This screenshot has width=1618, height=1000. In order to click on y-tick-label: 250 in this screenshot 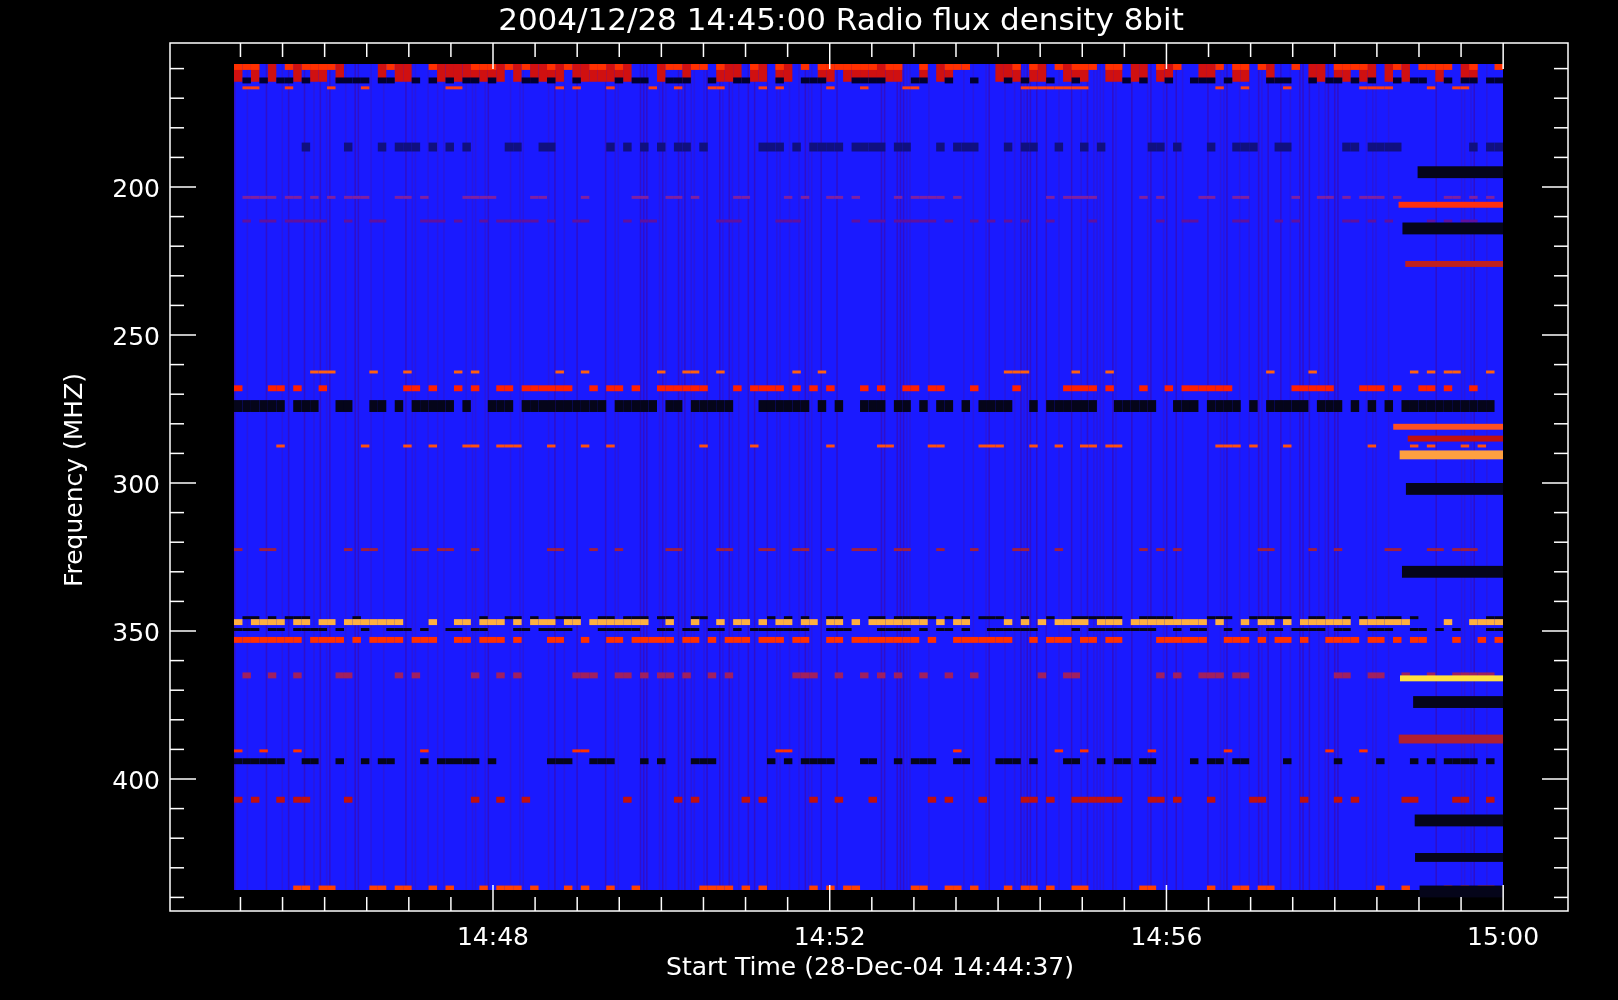, I will do `click(136, 336)`.